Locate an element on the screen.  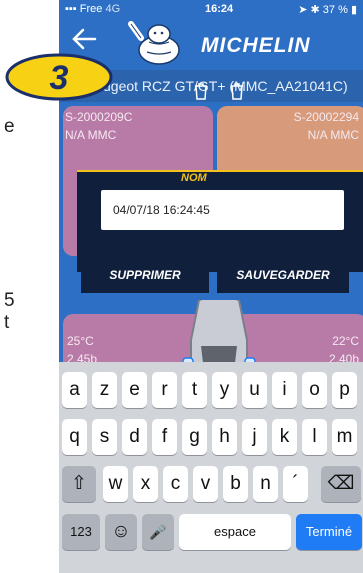
key-c: c is located at coordinates (175, 484).